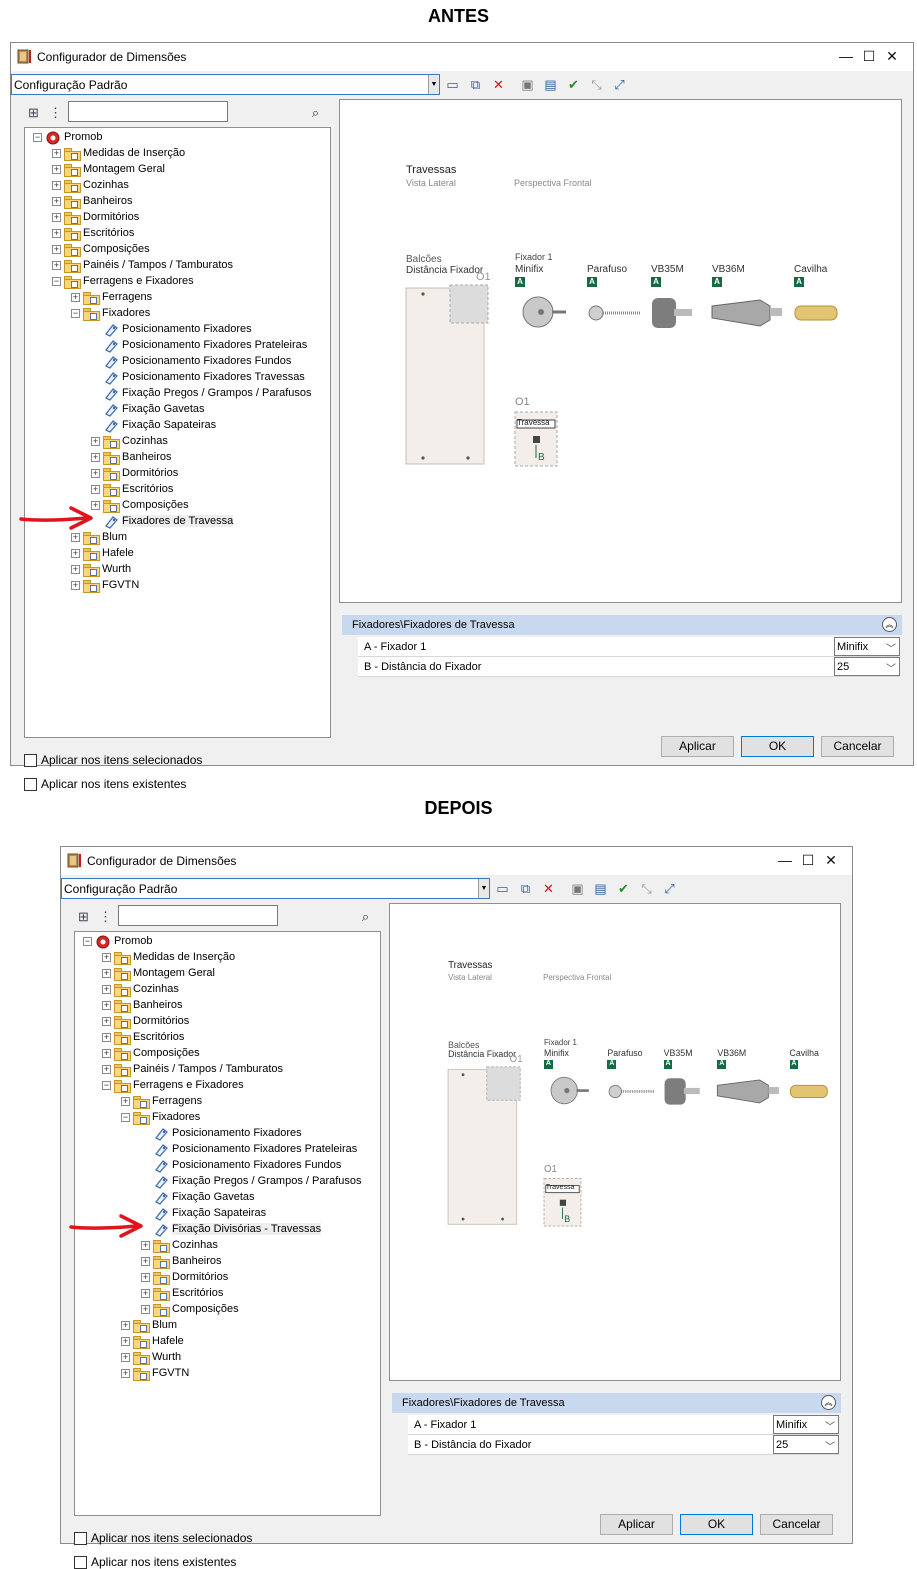 This screenshot has height=1569, width=917. Describe the element at coordinates (716, 1524) in the screenshot. I see `ok-button: OK` at that location.